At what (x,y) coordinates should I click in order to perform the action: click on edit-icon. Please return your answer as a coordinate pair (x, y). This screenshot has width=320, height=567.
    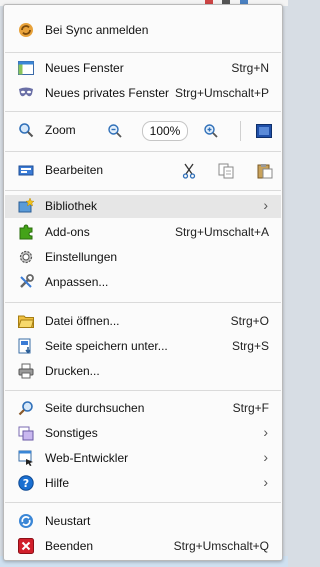
    Looking at the image, I should click on (26, 170).